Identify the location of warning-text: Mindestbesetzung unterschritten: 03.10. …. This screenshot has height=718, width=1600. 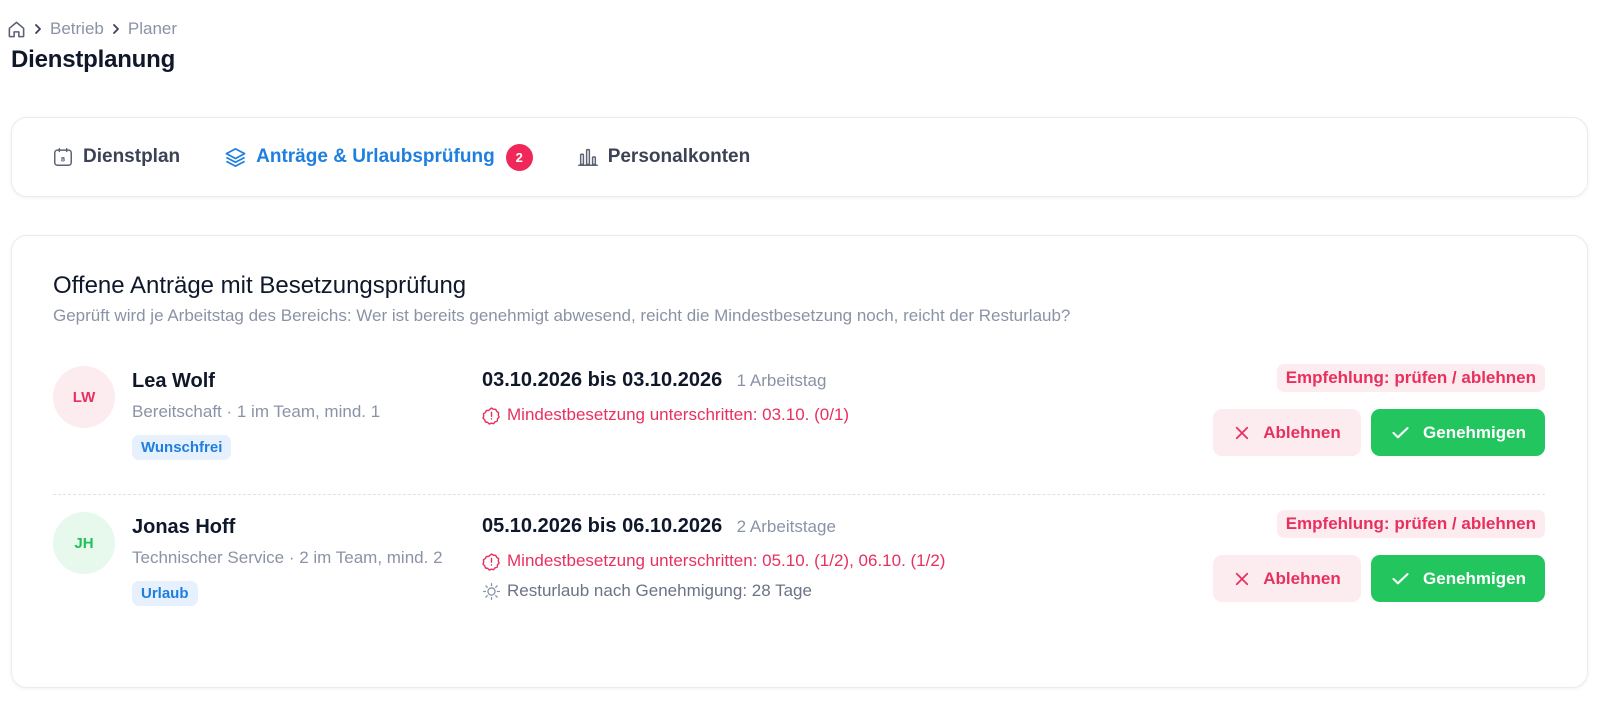
(678, 414).